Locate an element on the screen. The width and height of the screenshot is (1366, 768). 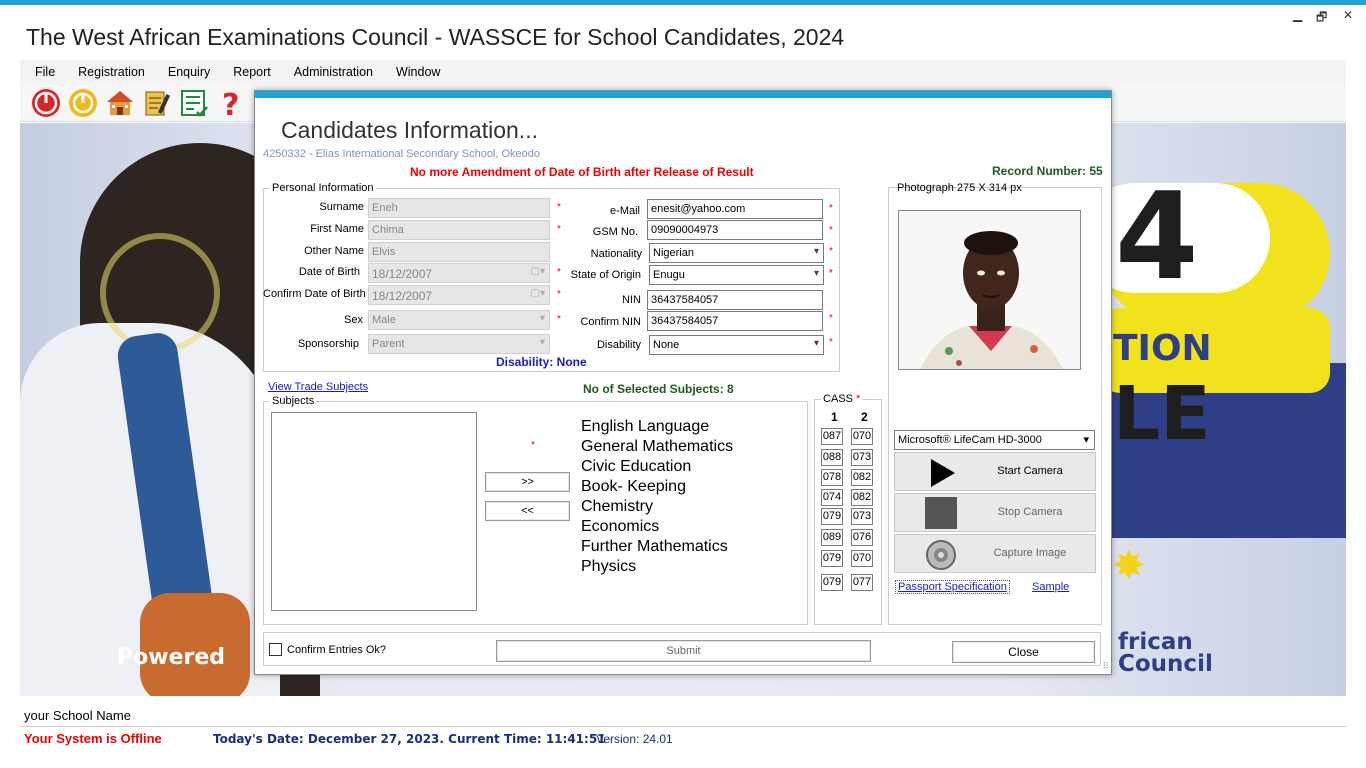
capture-image-button: Capture Image is located at coordinates (995, 553).